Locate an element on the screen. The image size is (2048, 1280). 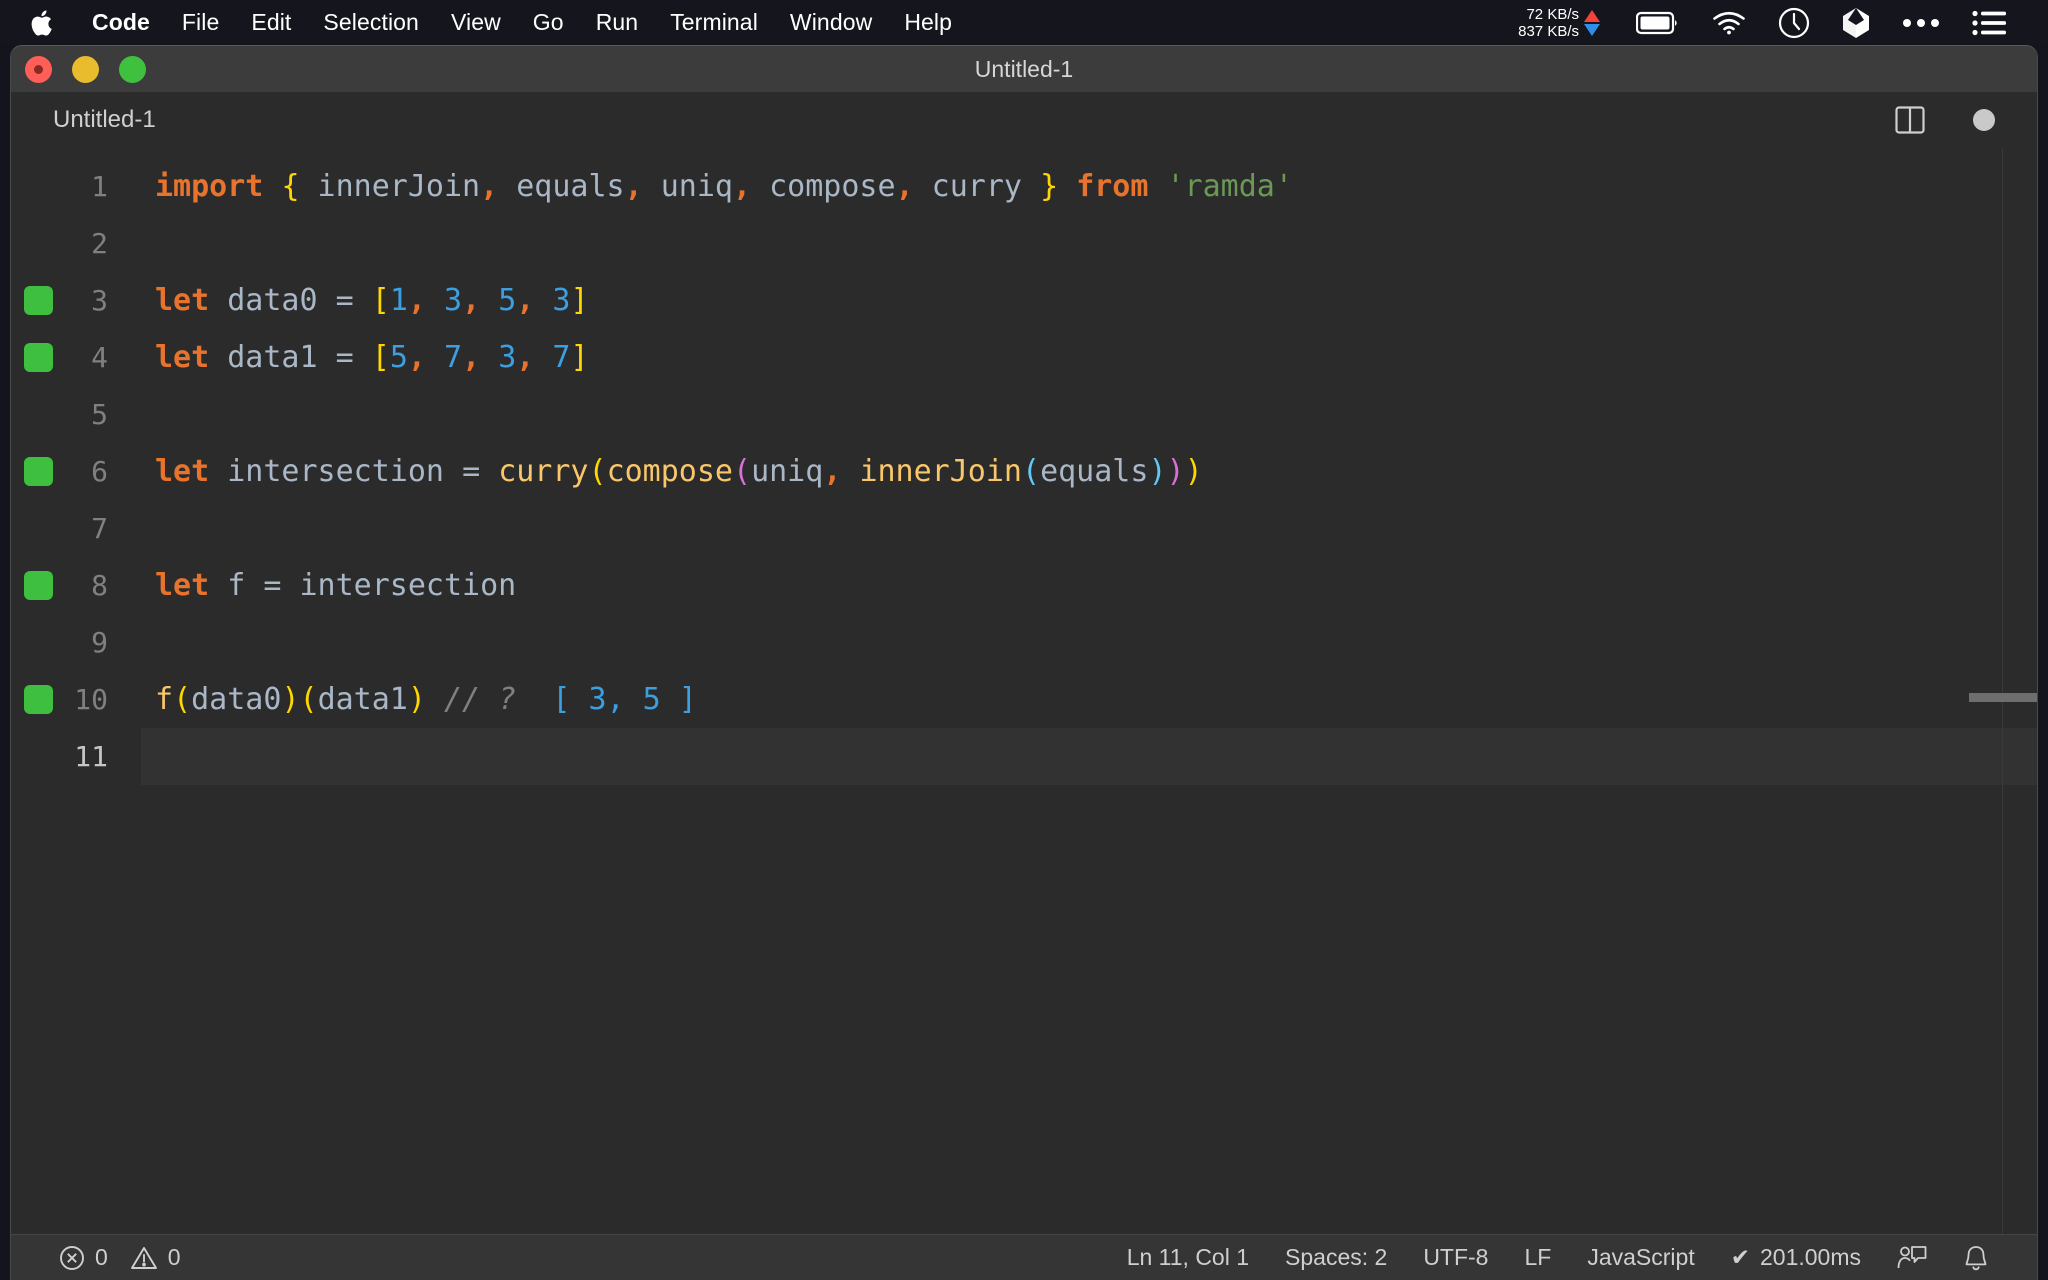
ellipsis-icon is located at coordinates (1921, 22).